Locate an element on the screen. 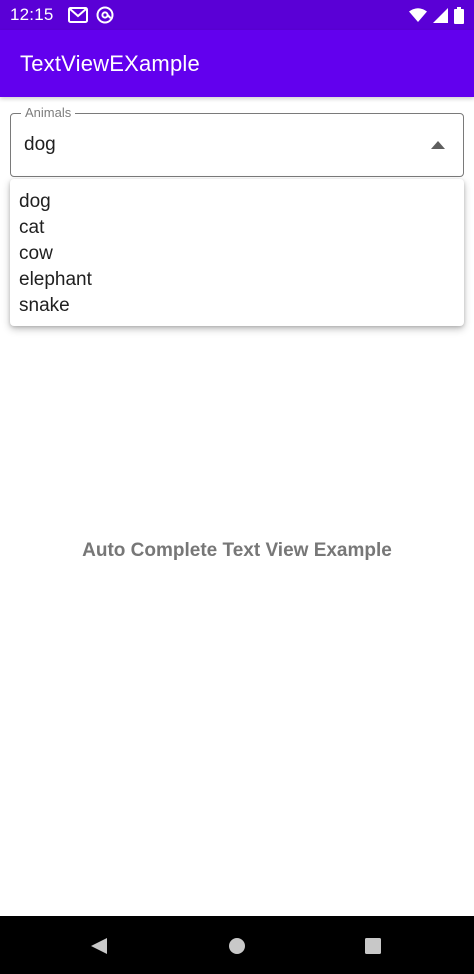  navigation-bar is located at coordinates (237, 945).